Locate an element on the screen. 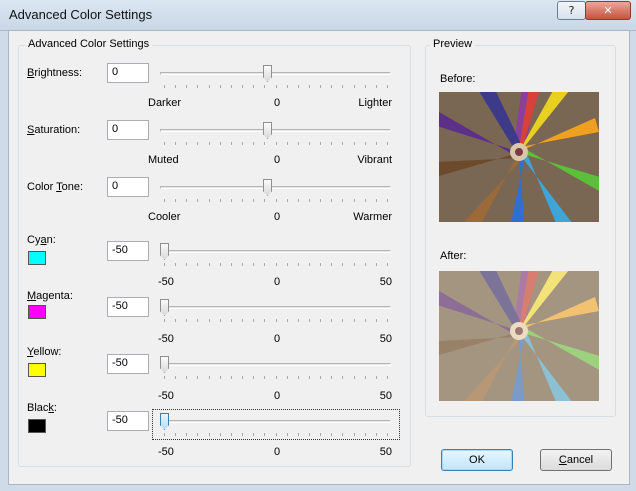 This screenshot has width=636, height=491. cyan-mid-label: 0 is located at coordinates (277, 282).